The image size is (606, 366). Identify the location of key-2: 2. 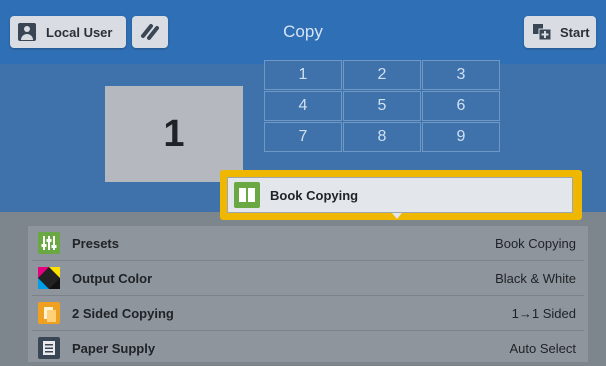
(382, 75).